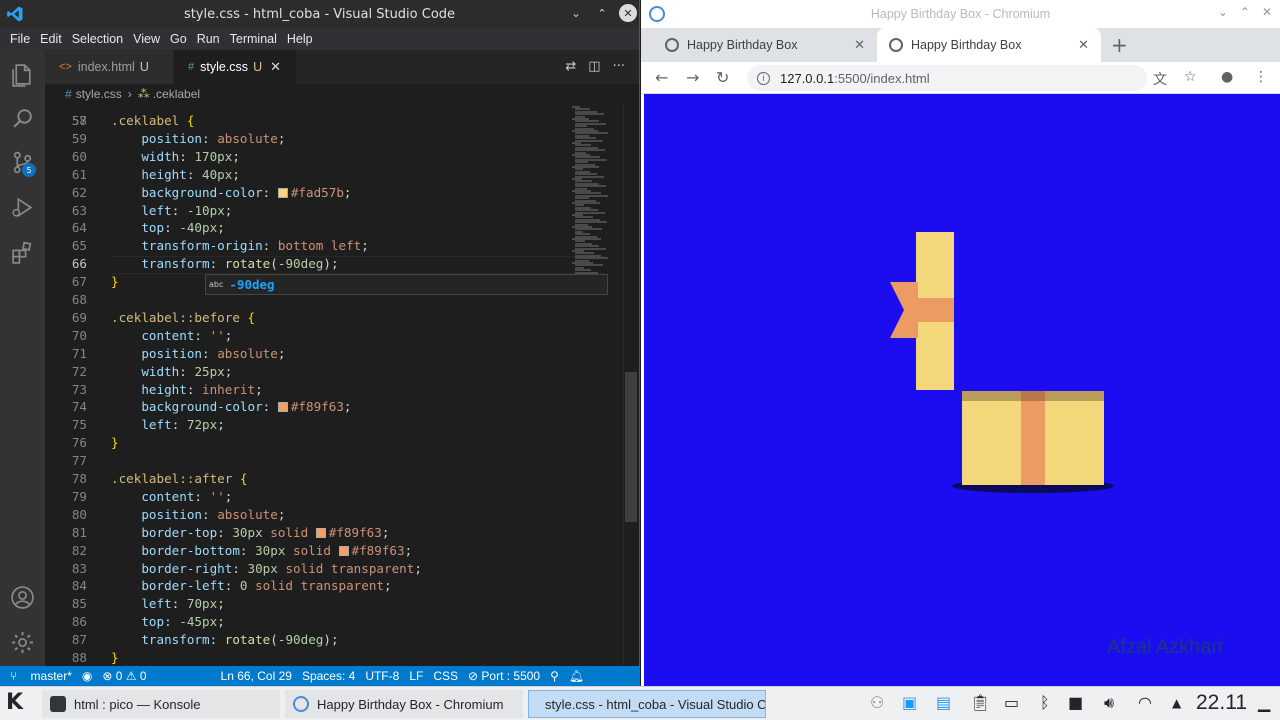 This screenshot has width=1280, height=720. I want to click on end-of-line: LF, so click(416, 676).